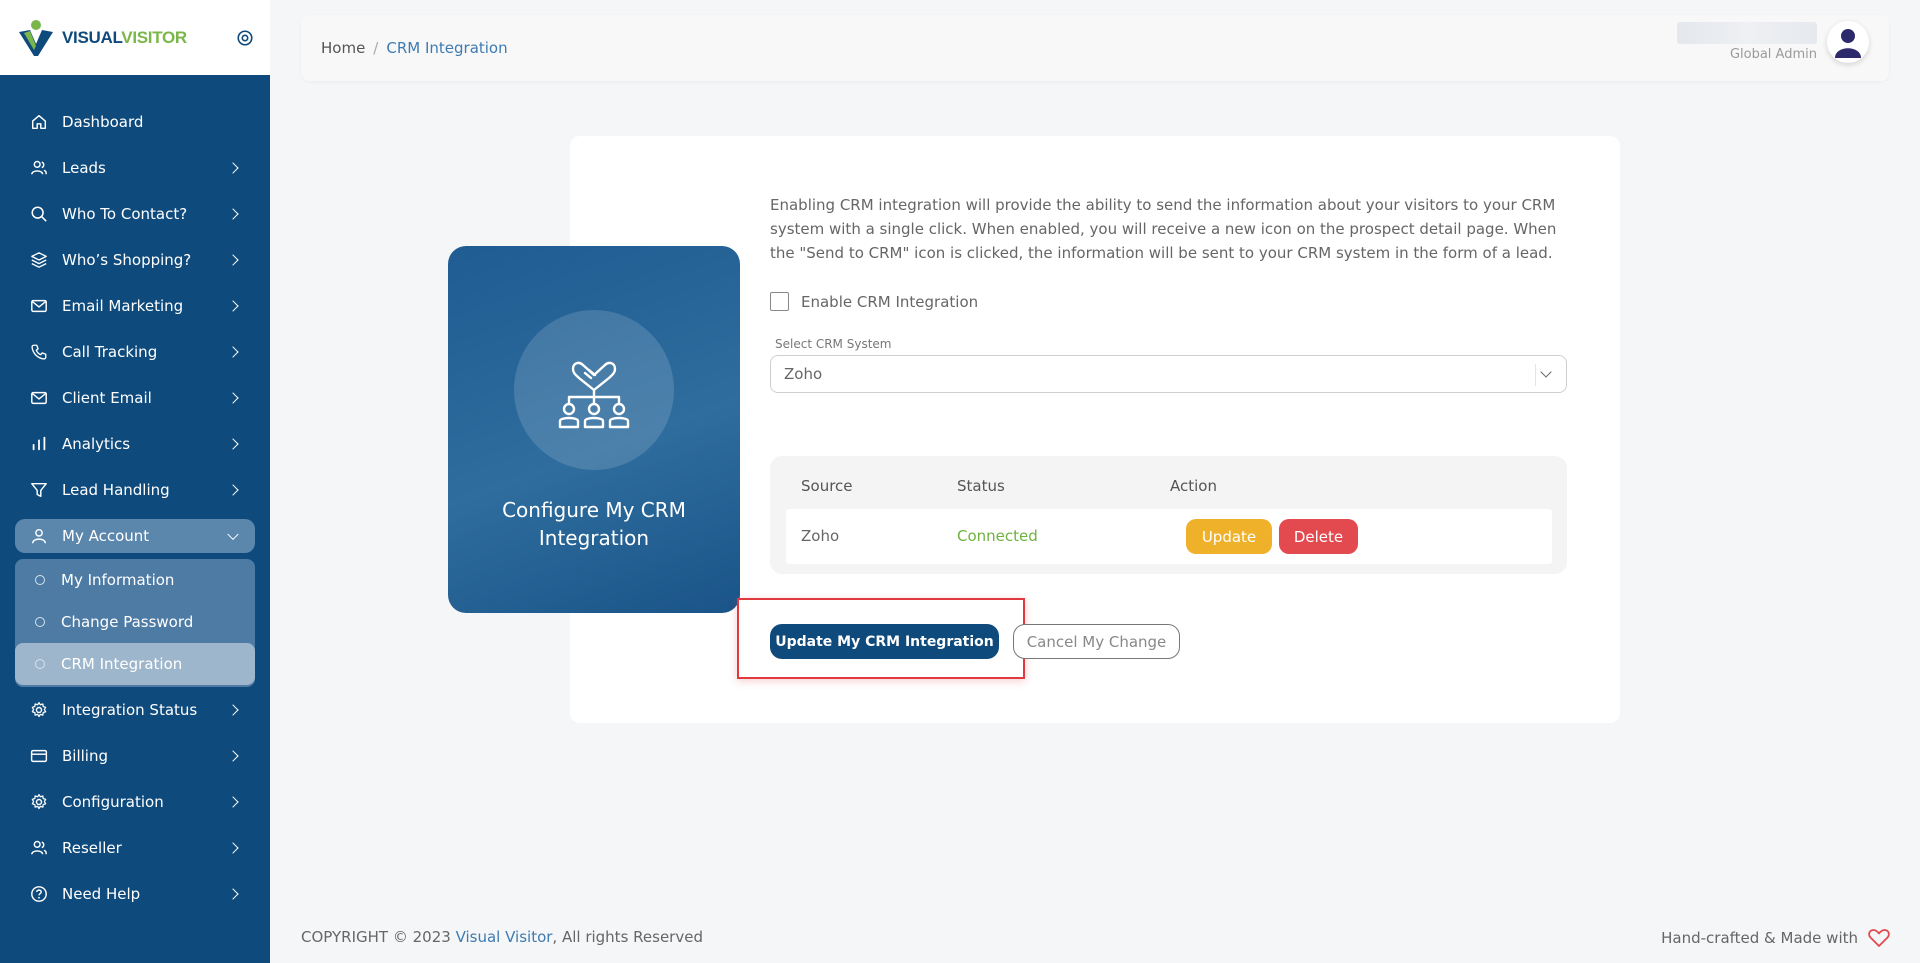 This screenshot has width=1920, height=963. I want to click on search-icon, so click(39, 214).